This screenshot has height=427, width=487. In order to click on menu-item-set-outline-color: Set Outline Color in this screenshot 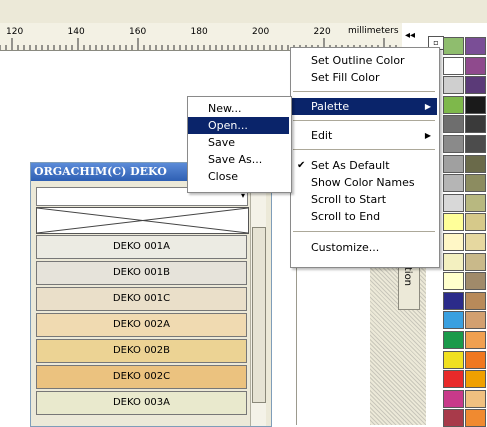, I will do `click(364, 60)`.